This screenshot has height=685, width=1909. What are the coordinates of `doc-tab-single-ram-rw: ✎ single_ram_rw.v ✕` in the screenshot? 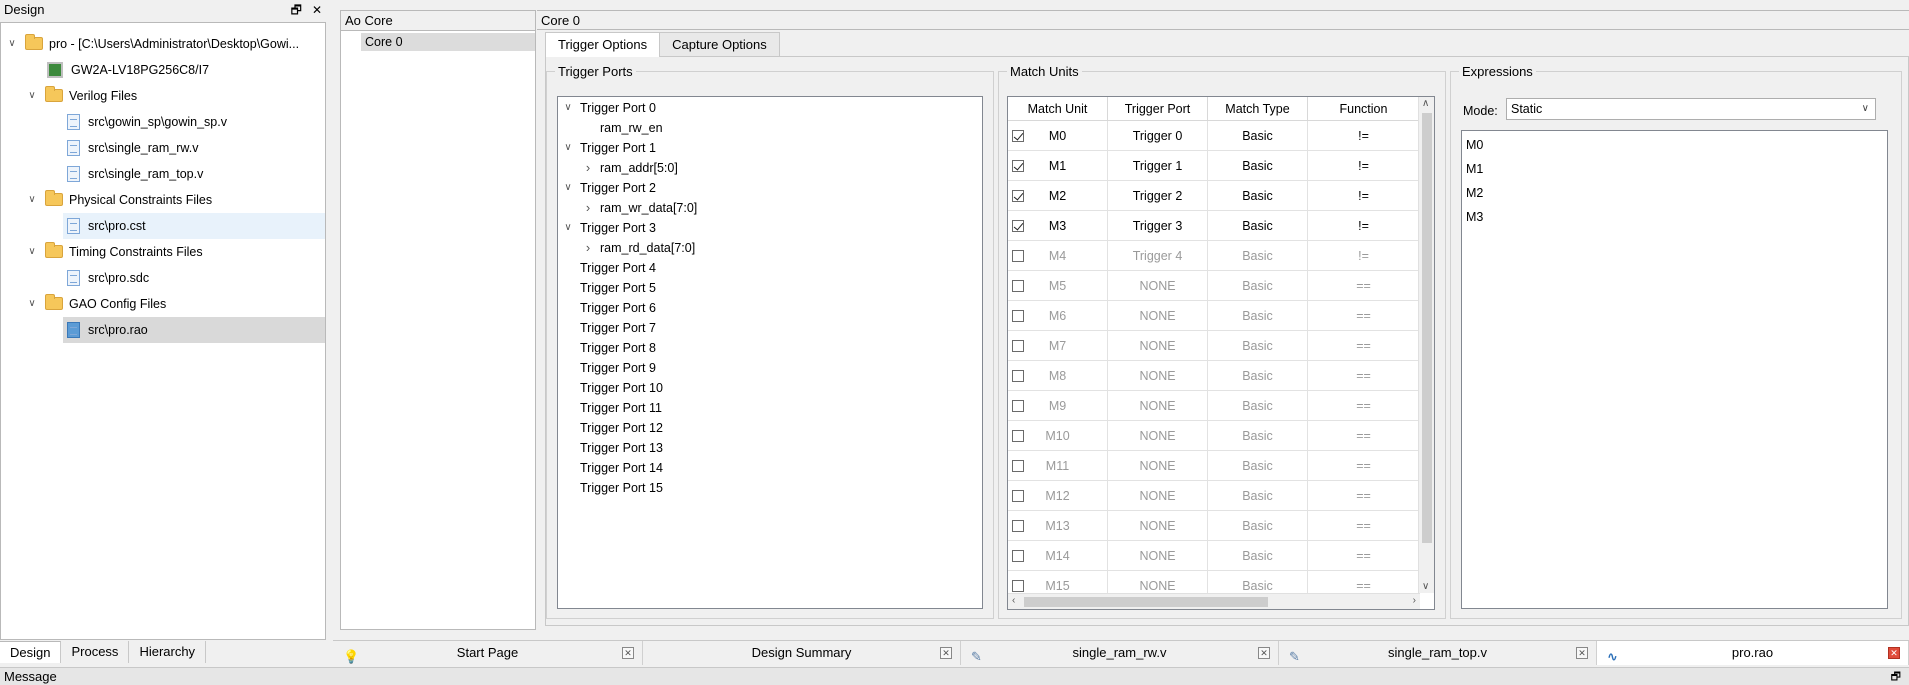 It's located at (1120, 653).